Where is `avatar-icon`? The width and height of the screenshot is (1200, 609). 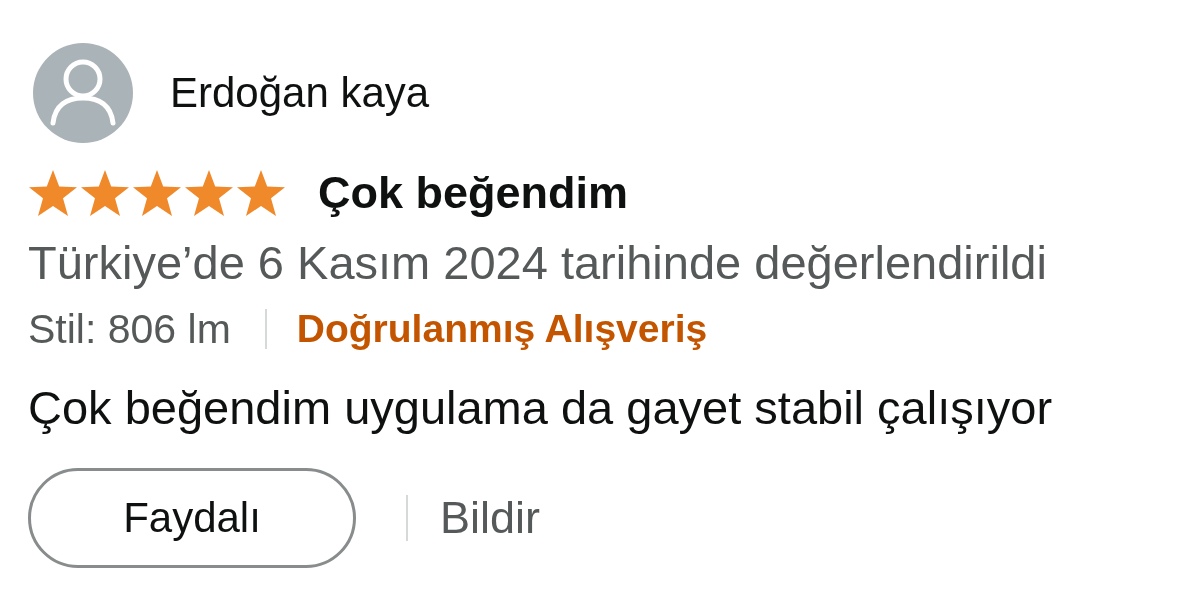
avatar-icon is located at coordinates (83, 93).